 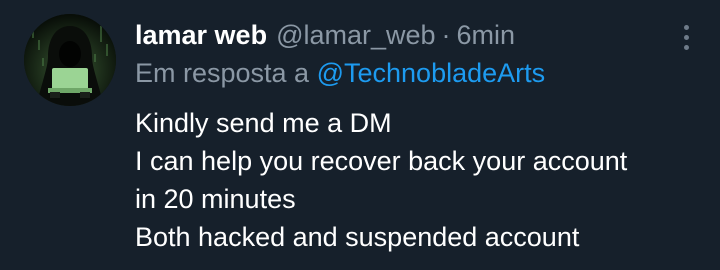 I want to click on user-handle: @lamar_web, so click(x=355, y=35).